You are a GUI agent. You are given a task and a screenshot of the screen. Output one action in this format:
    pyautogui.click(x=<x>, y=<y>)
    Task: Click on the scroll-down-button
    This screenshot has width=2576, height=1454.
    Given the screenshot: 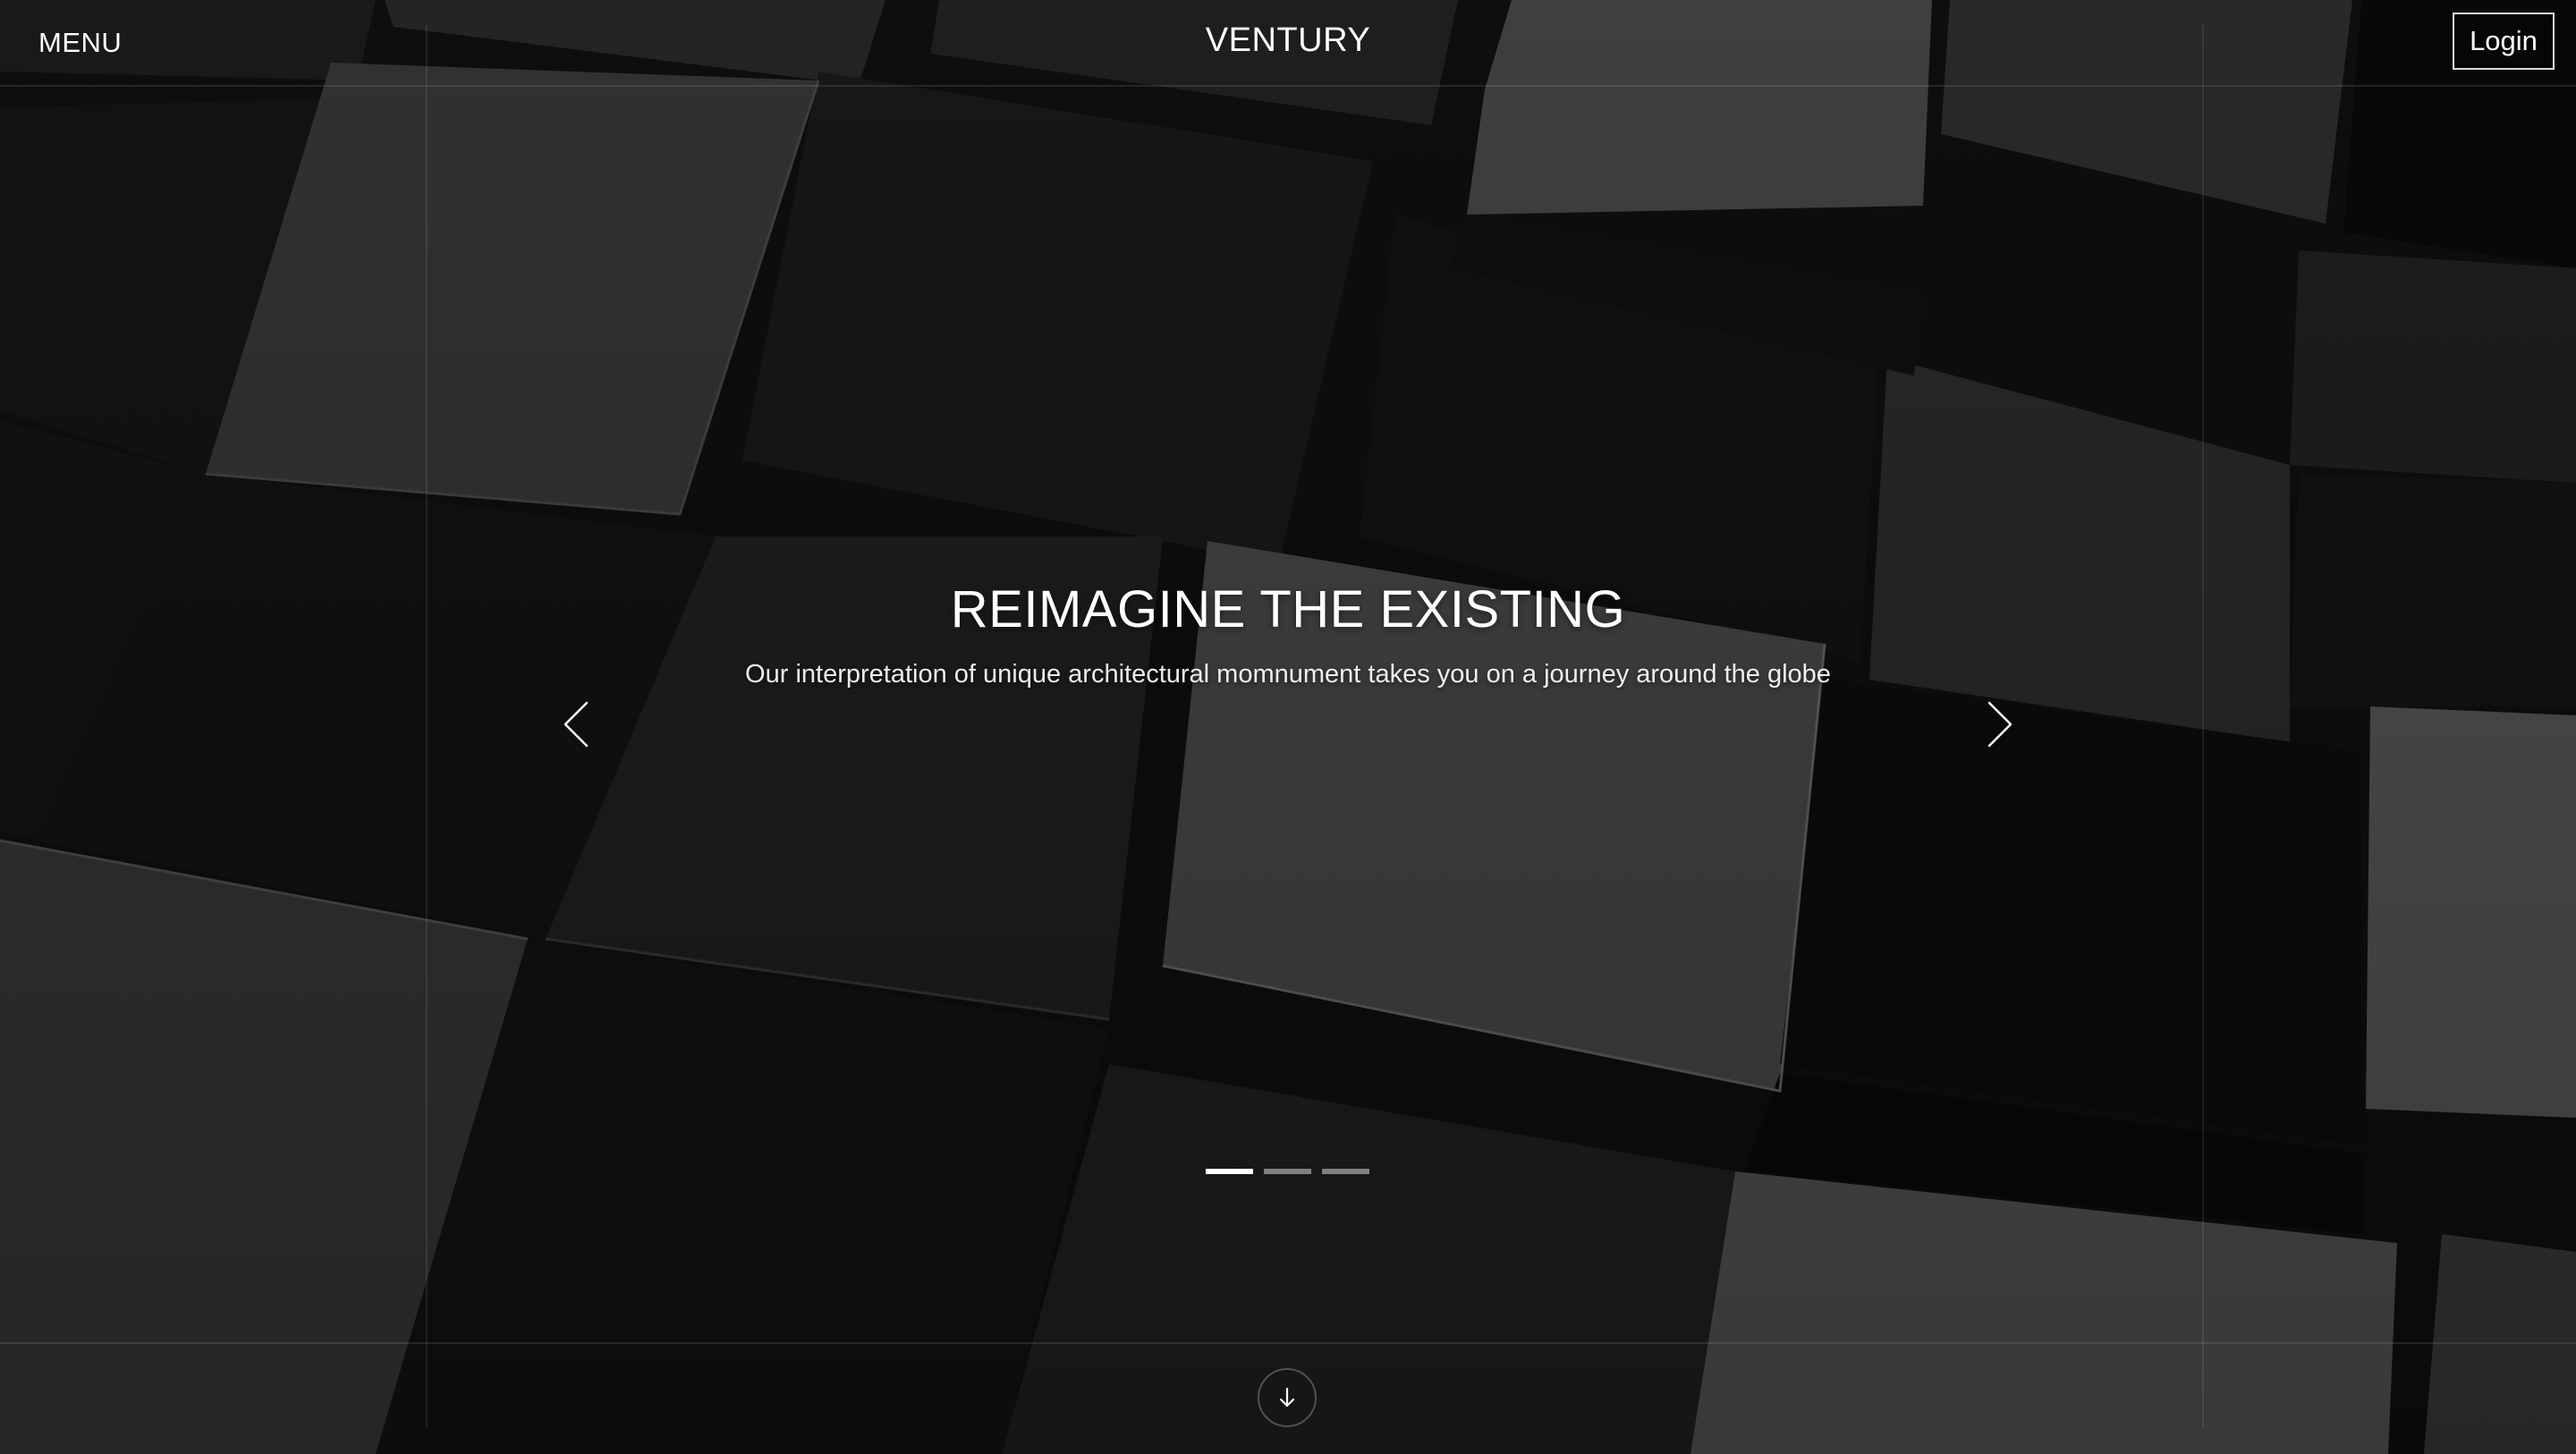 What is the action you would take?
    pyautogui.click(x=1287, y=1398)
    